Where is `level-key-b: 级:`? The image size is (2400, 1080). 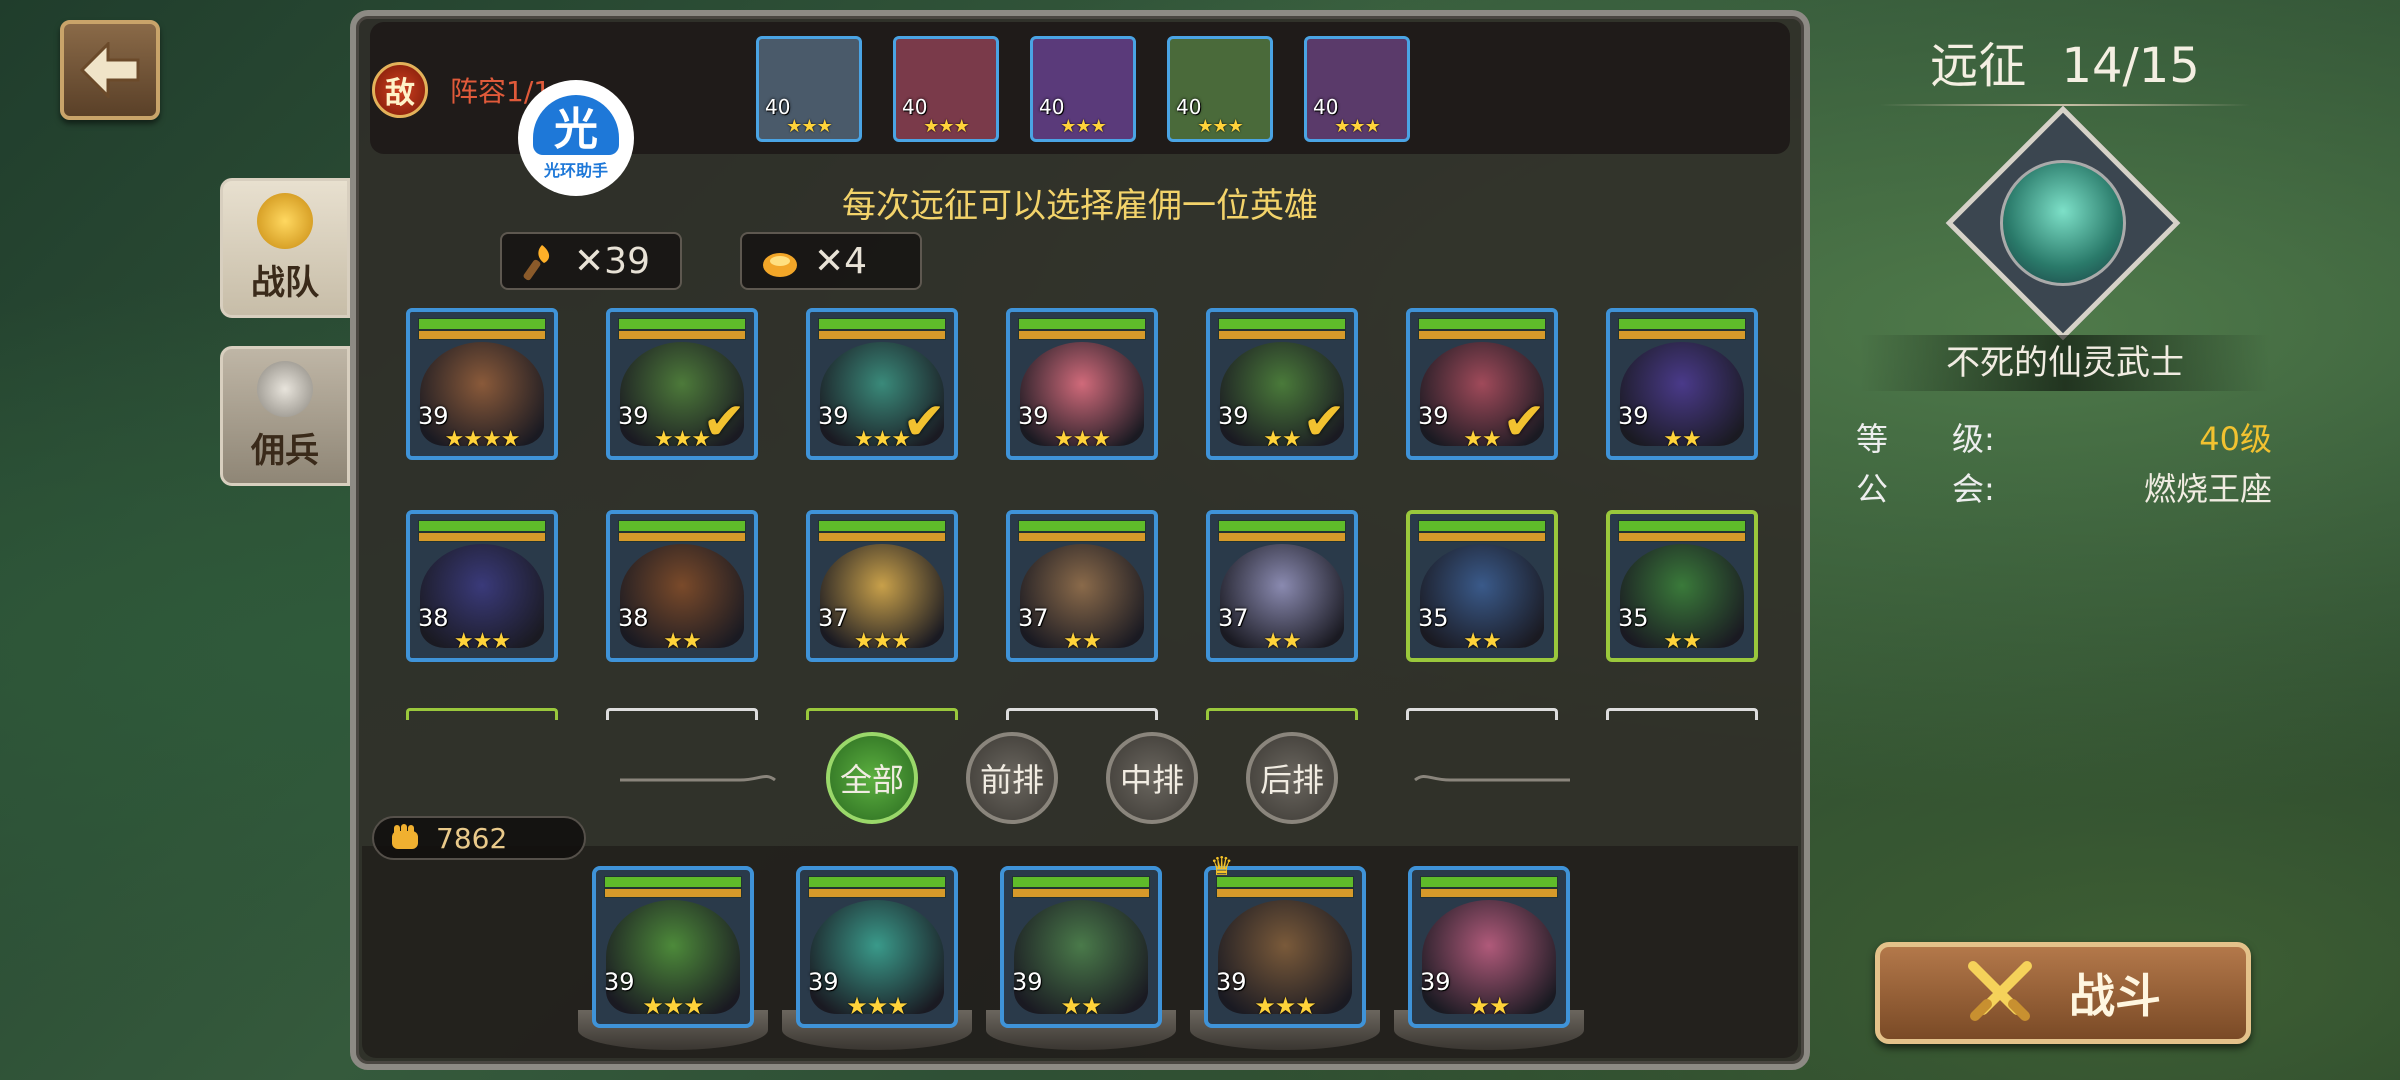
level-key-b: 级: is located at coordinates (1973, 439).